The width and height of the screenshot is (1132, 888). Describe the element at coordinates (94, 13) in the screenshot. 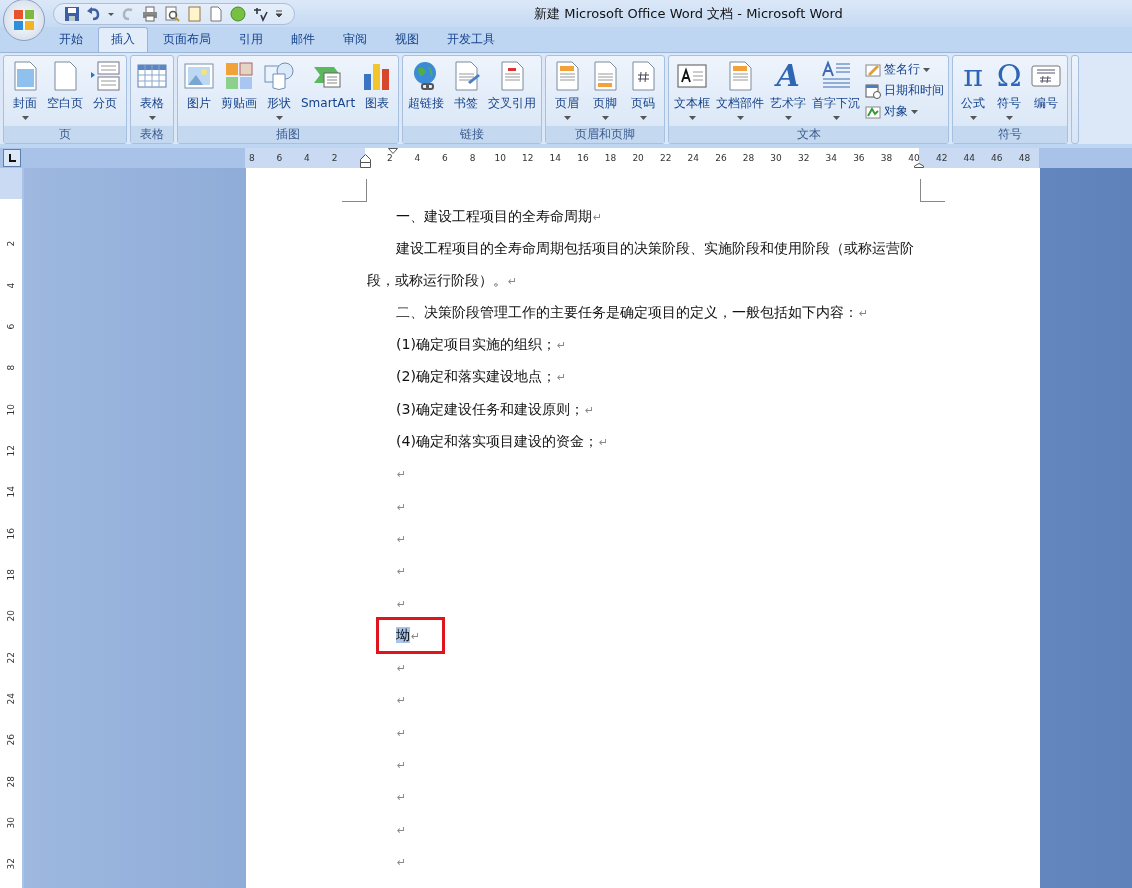

I see `undo-icon` at that location.